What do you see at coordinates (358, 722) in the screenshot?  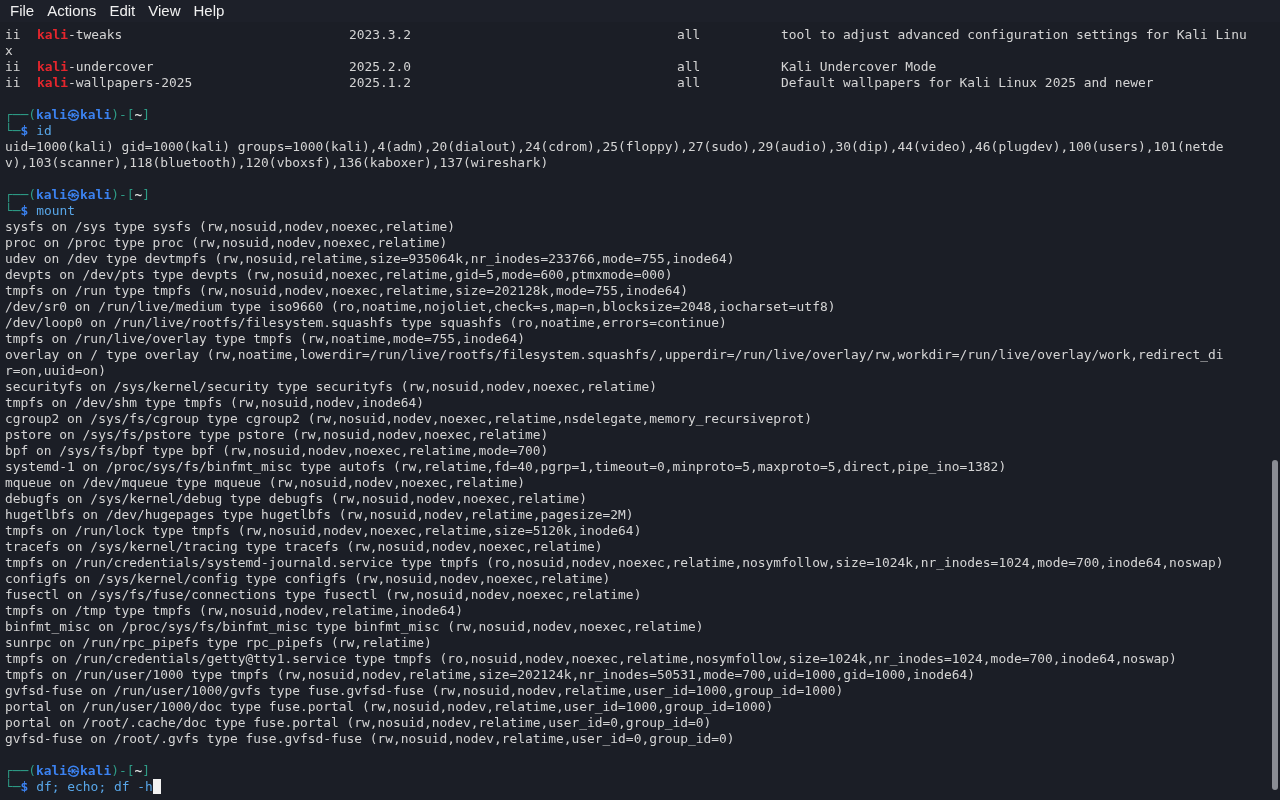 I see `output-line: portal on /root/.cache/doc type fuse.portal (rw,nosuid,nodev,relatime,user_id=0,group_id=0)` at bounding box center [358, 722].